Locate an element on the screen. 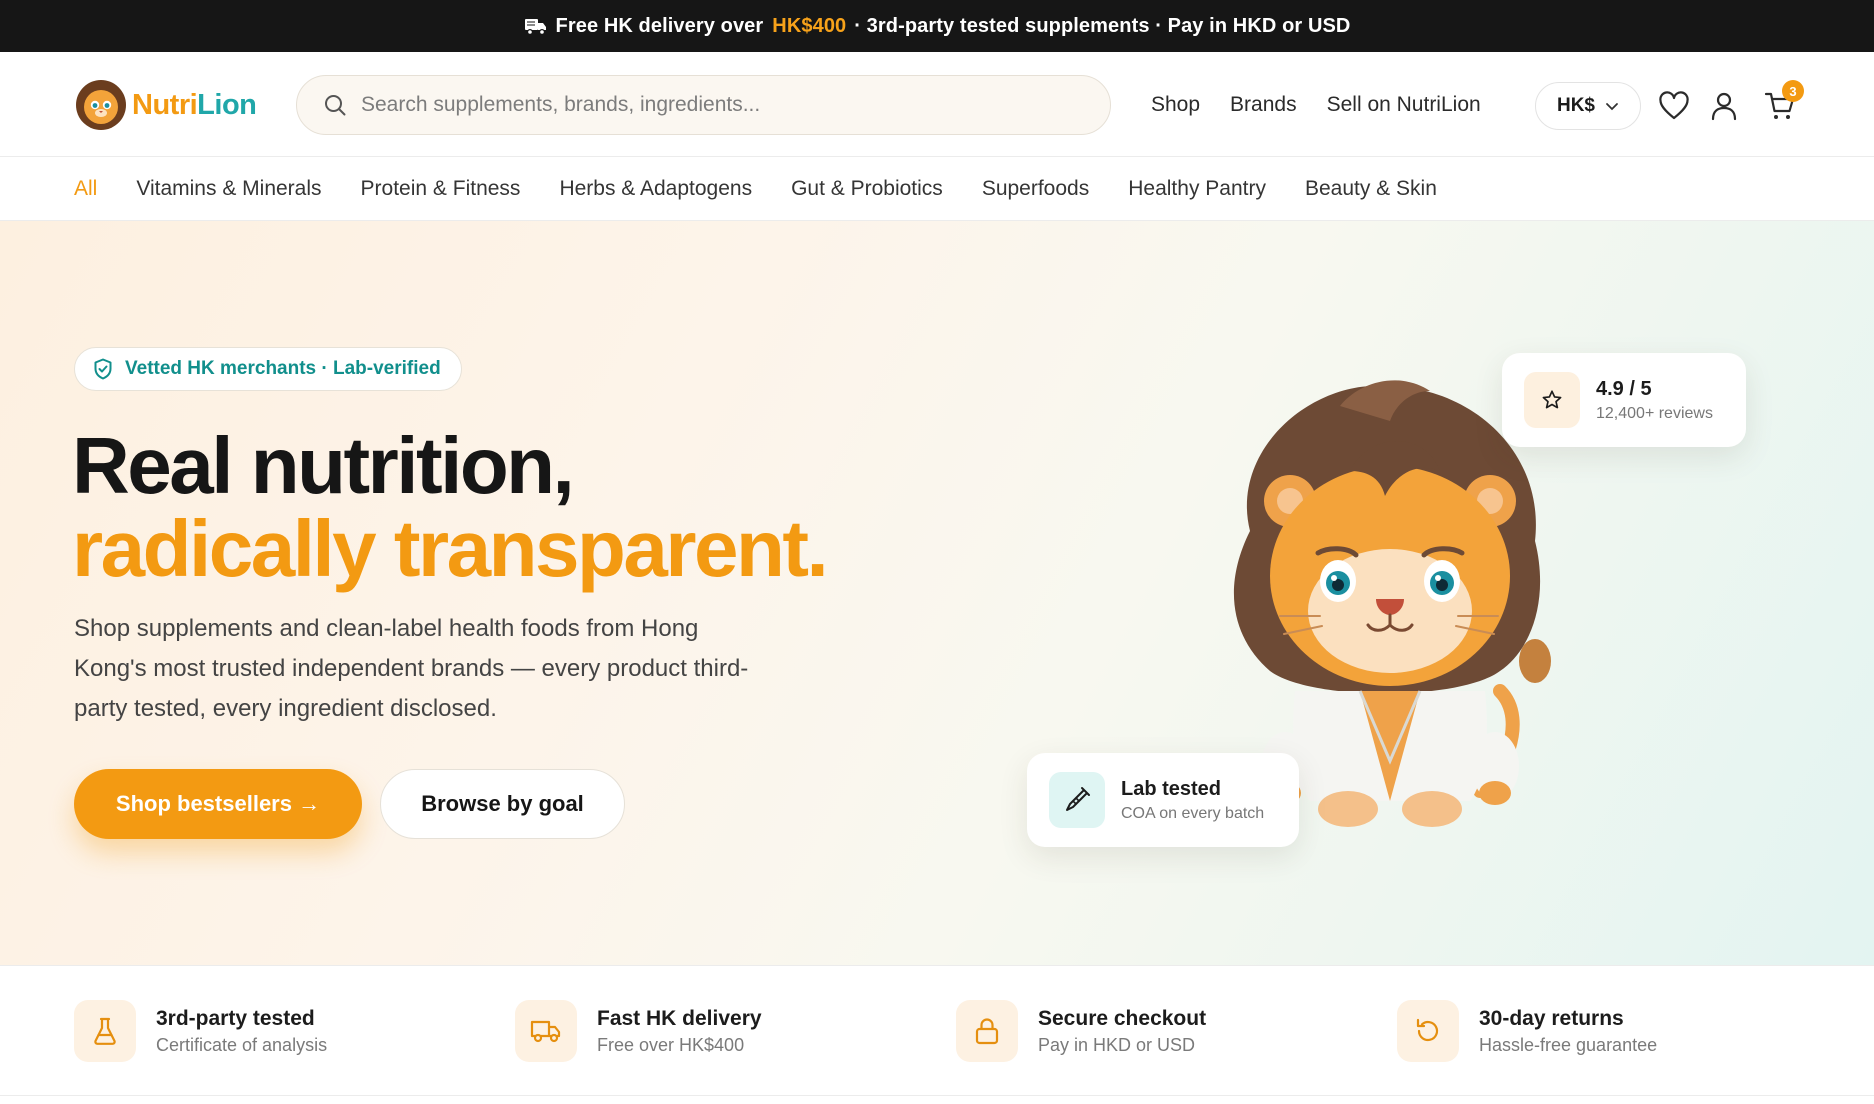 This screenshot has width=1874, height=1104. logo: NutriLion is located at coordinates (165, 105).